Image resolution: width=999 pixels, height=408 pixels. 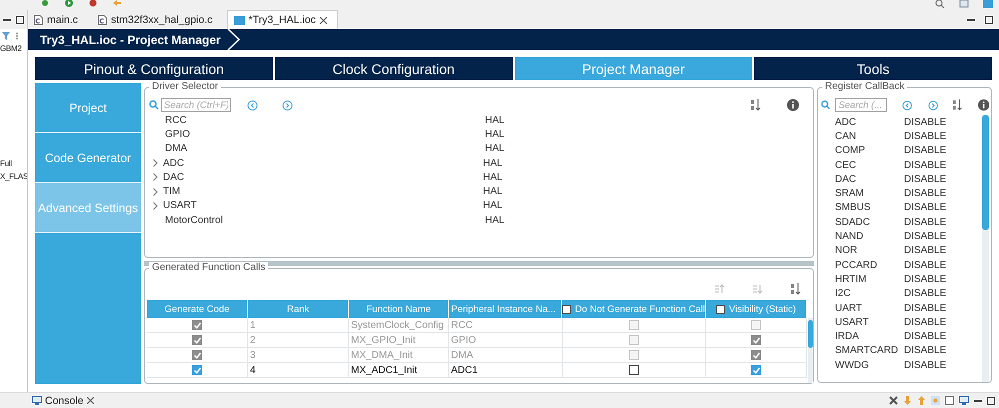 I want to click on document-icon, so click(x=949, y=400).